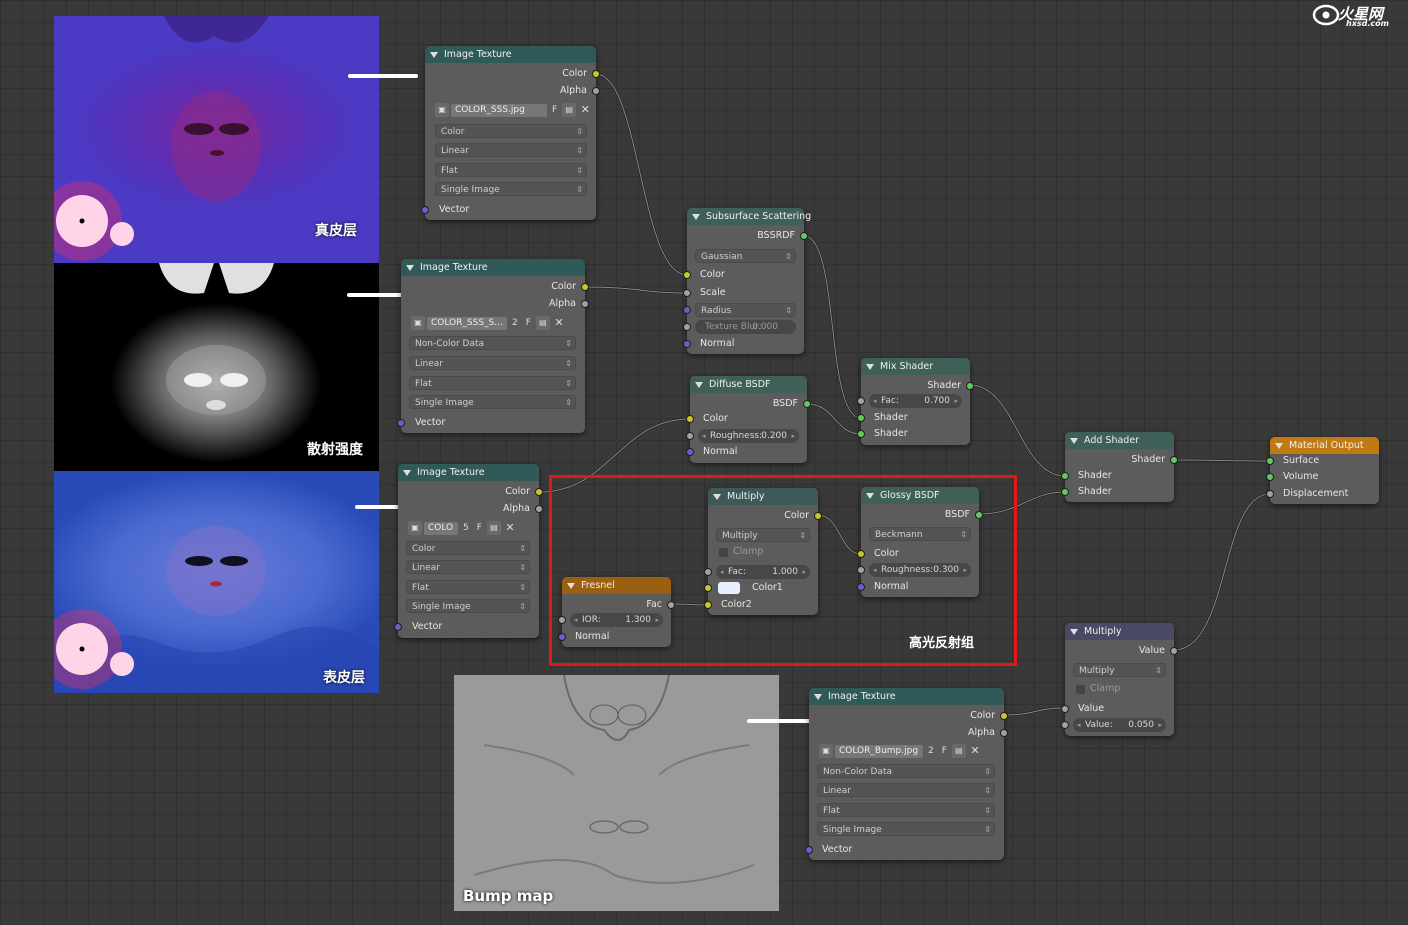 This screenshot has width=1408, height=925. I want to click on roughness-input-socket, so click(861, 570).